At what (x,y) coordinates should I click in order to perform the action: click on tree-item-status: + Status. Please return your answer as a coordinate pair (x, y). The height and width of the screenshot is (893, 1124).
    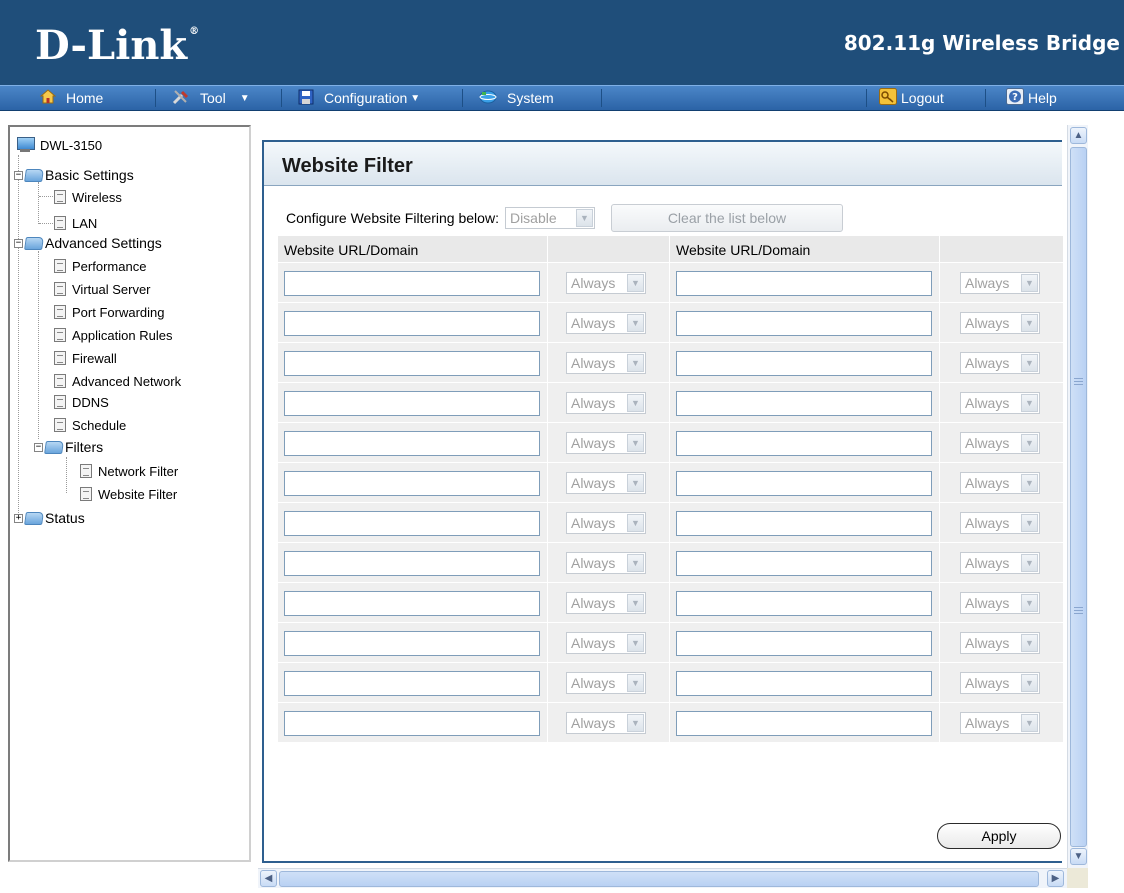
    Looking at the image, I should click on (49, 518).